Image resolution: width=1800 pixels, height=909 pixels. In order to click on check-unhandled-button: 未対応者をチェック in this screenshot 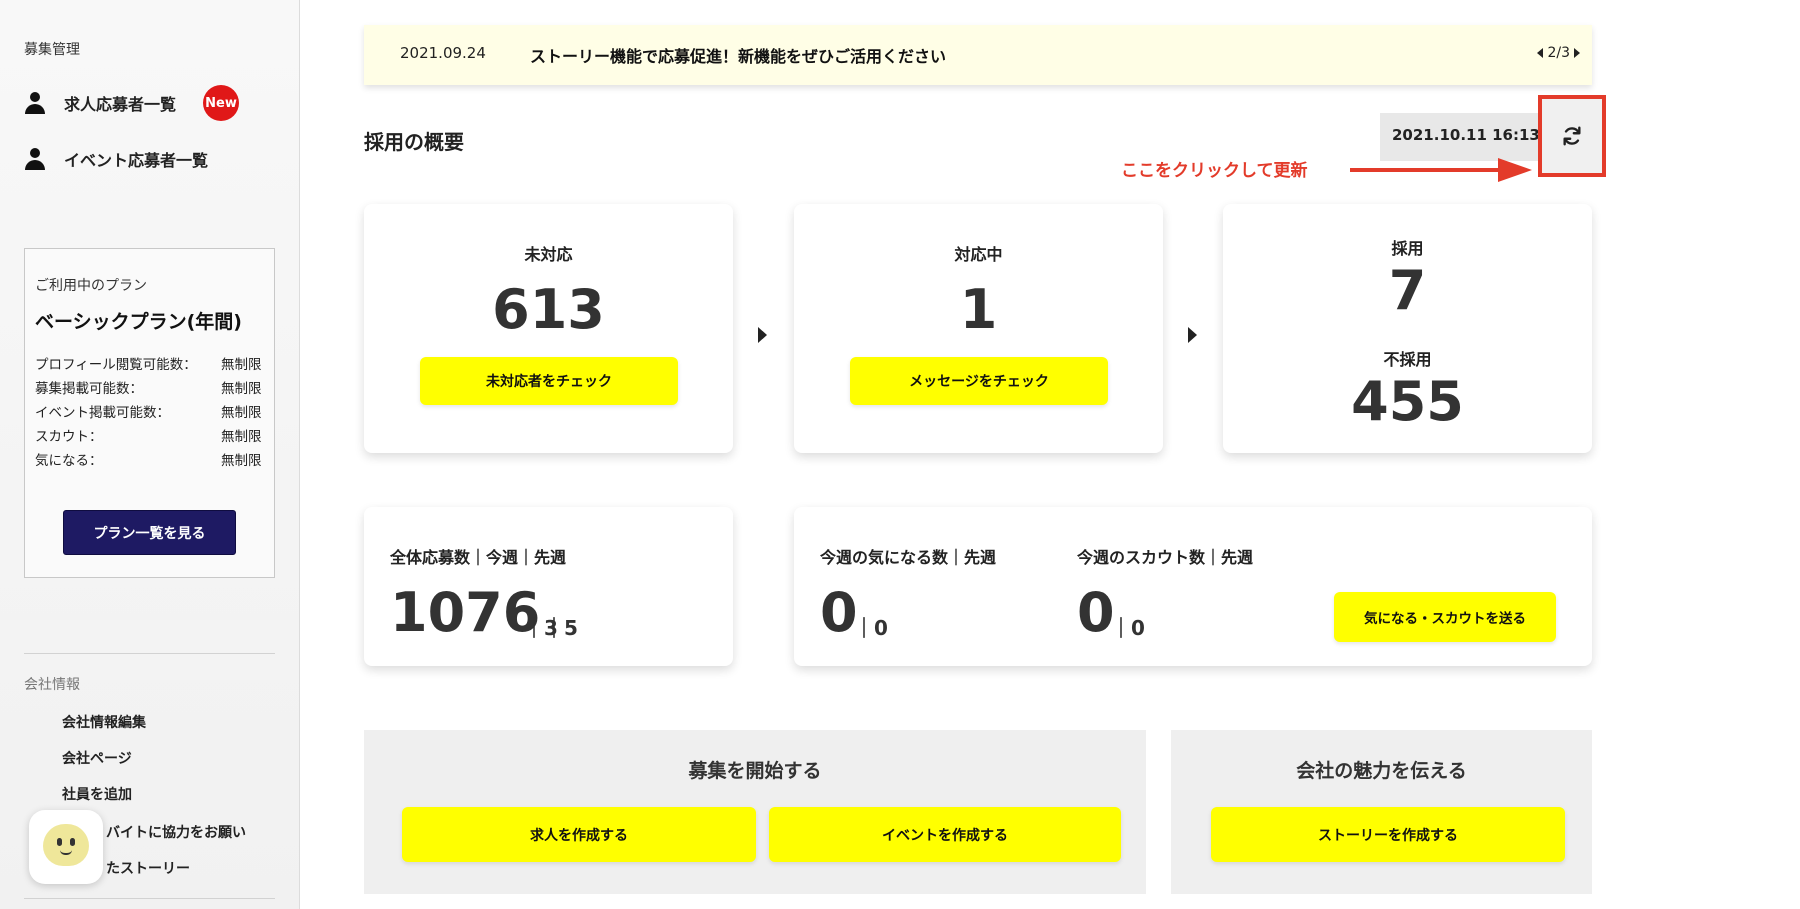, I will do `click(549, 381)`.